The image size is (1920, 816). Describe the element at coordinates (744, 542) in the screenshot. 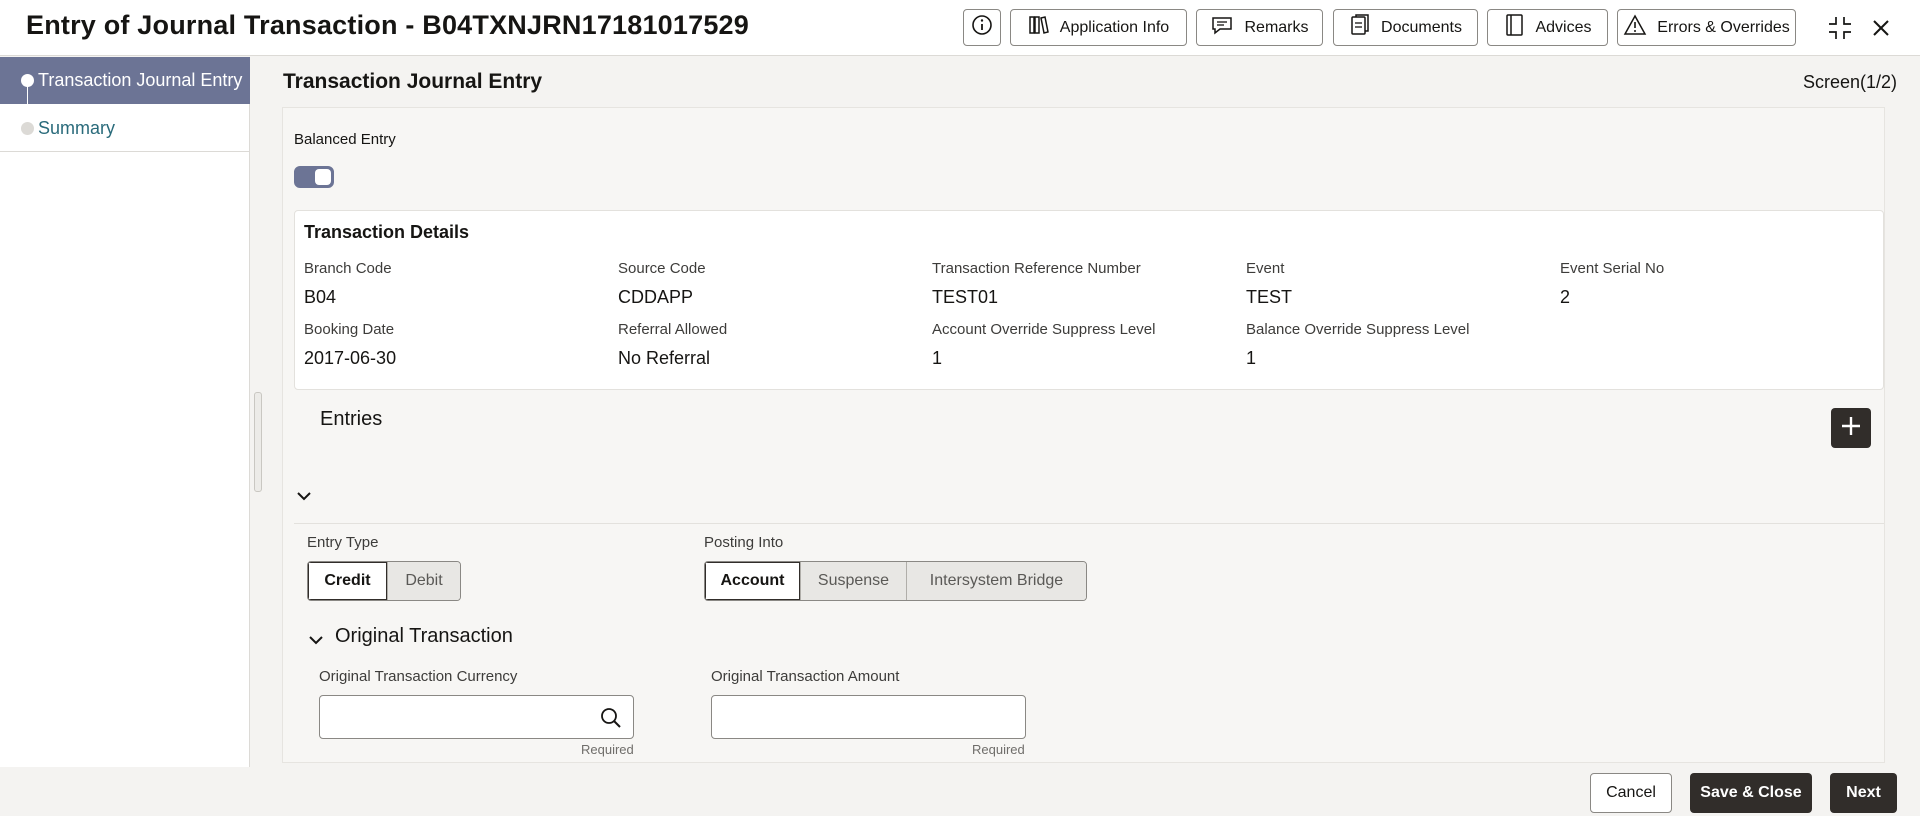

I see `posting-into-label: Posting Into` at that location.